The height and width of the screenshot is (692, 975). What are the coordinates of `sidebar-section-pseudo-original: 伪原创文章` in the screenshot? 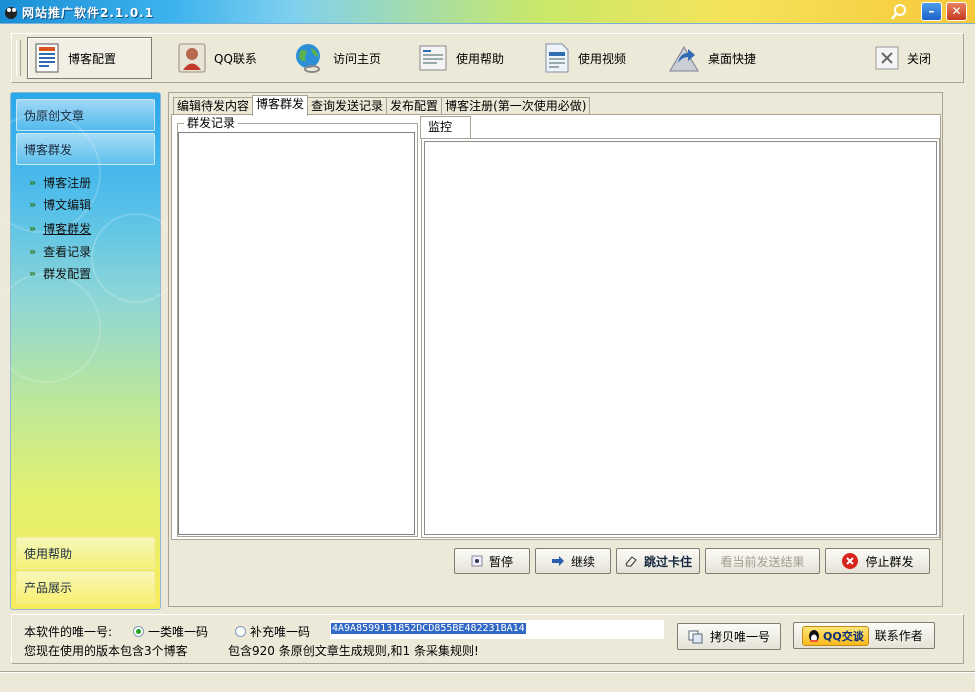 It's located at (85, 115).